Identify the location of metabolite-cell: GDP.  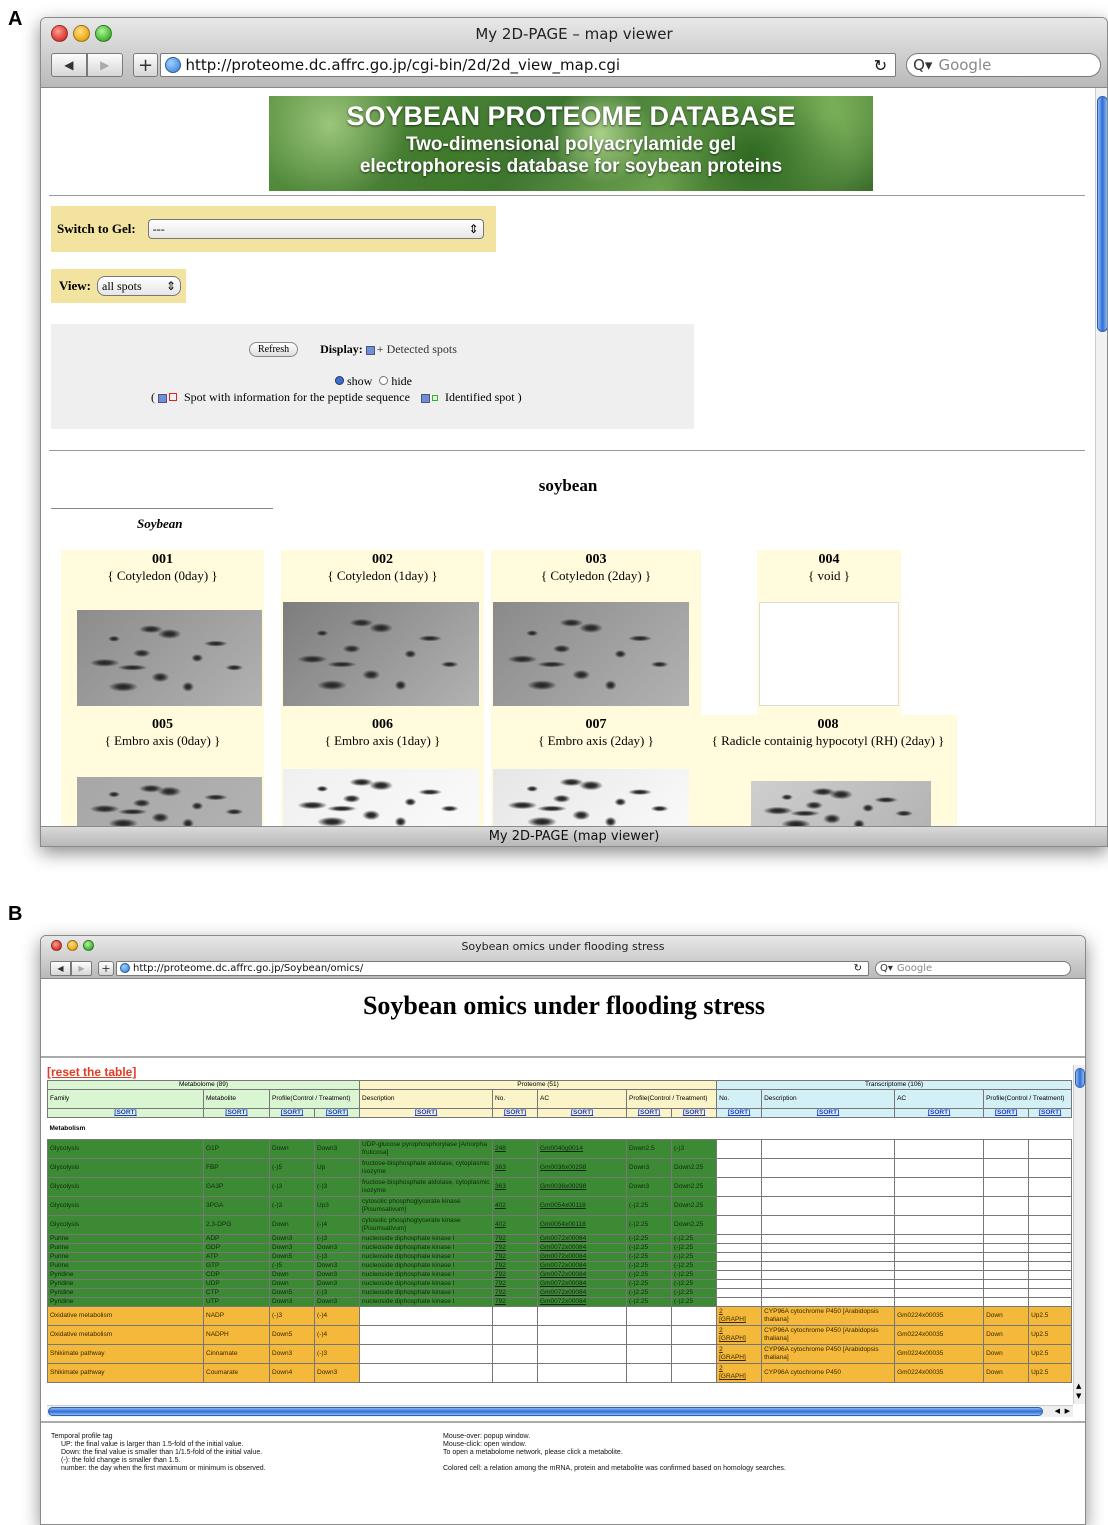
(236, 1248).